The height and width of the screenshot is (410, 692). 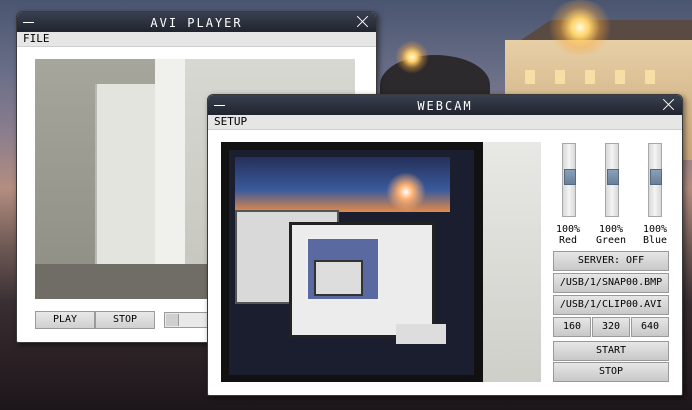 What do you see at coordinates (611, 351) in the screenshot?
I see `start-button: START` at bounding box center [611, 351].